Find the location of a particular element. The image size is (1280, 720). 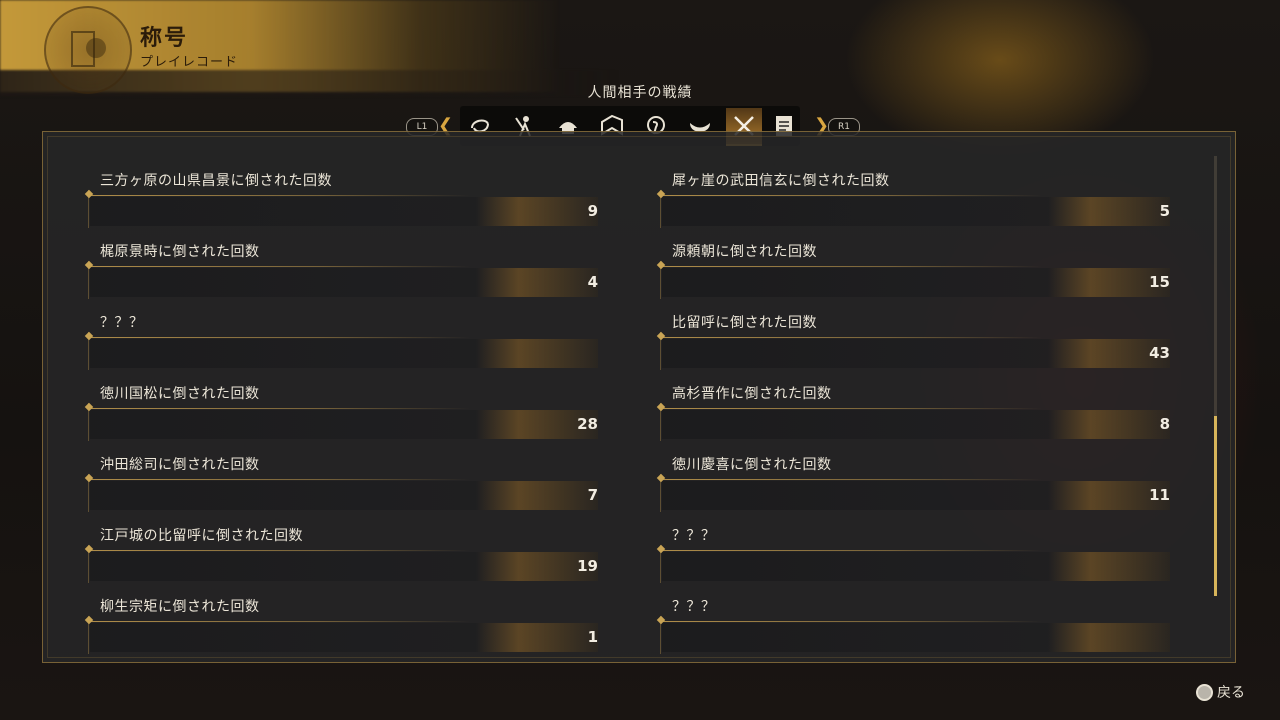

stat-value: 1 is located at coordinates (592, 637).